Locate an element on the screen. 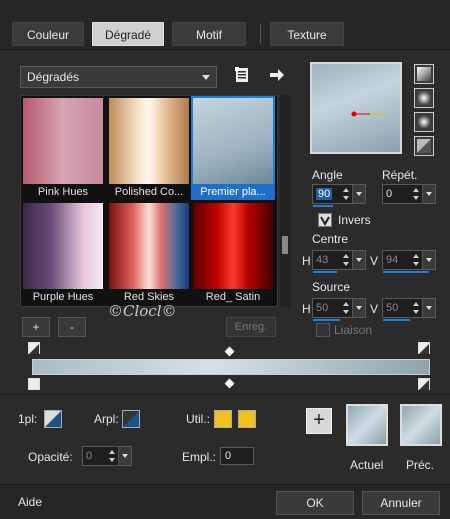  gradient-item-pink-hues: Pink Hues is located at coordinates (63, 148).